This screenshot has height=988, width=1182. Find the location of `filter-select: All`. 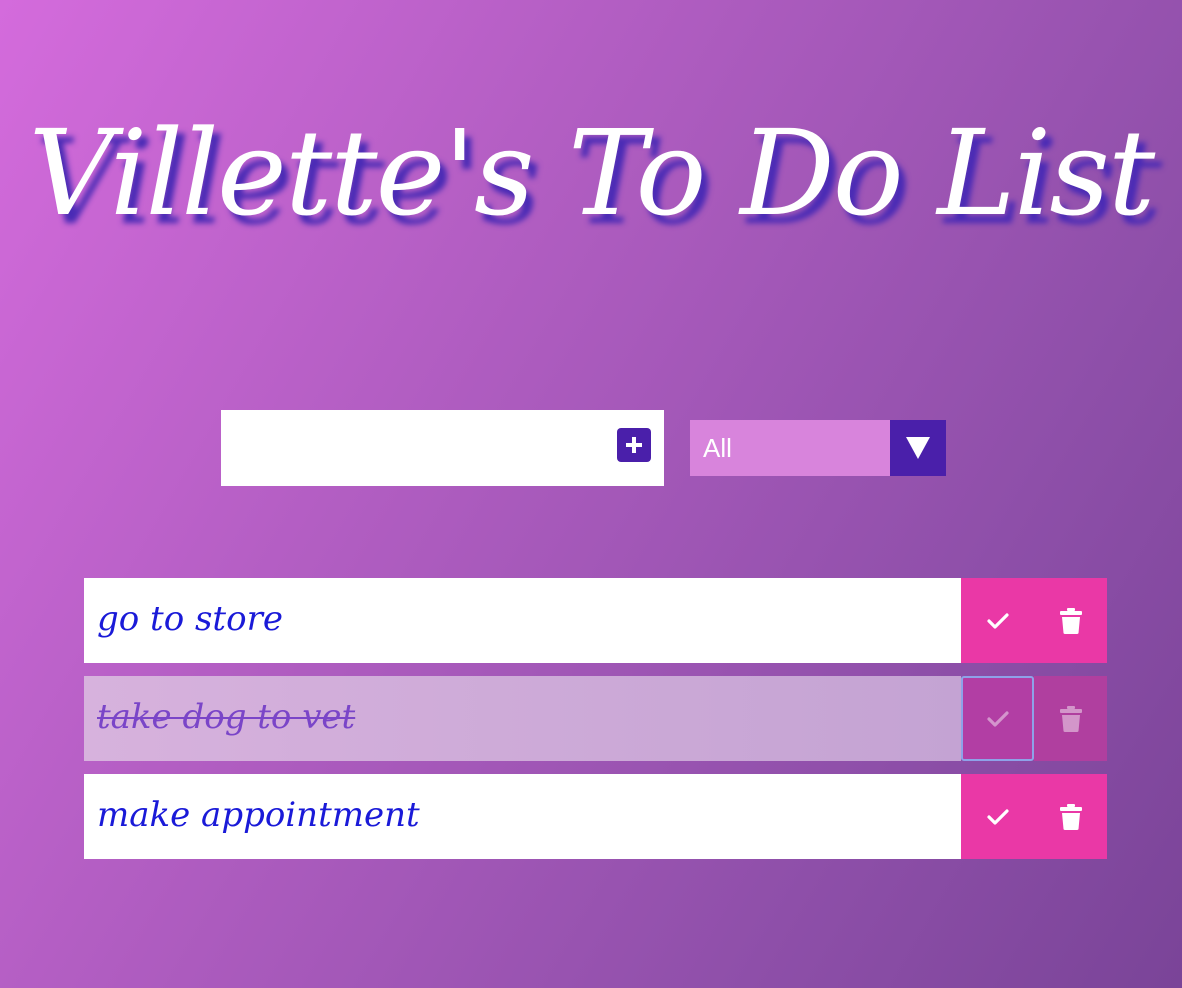

filter-select: All is located at coordinates (818, 448).